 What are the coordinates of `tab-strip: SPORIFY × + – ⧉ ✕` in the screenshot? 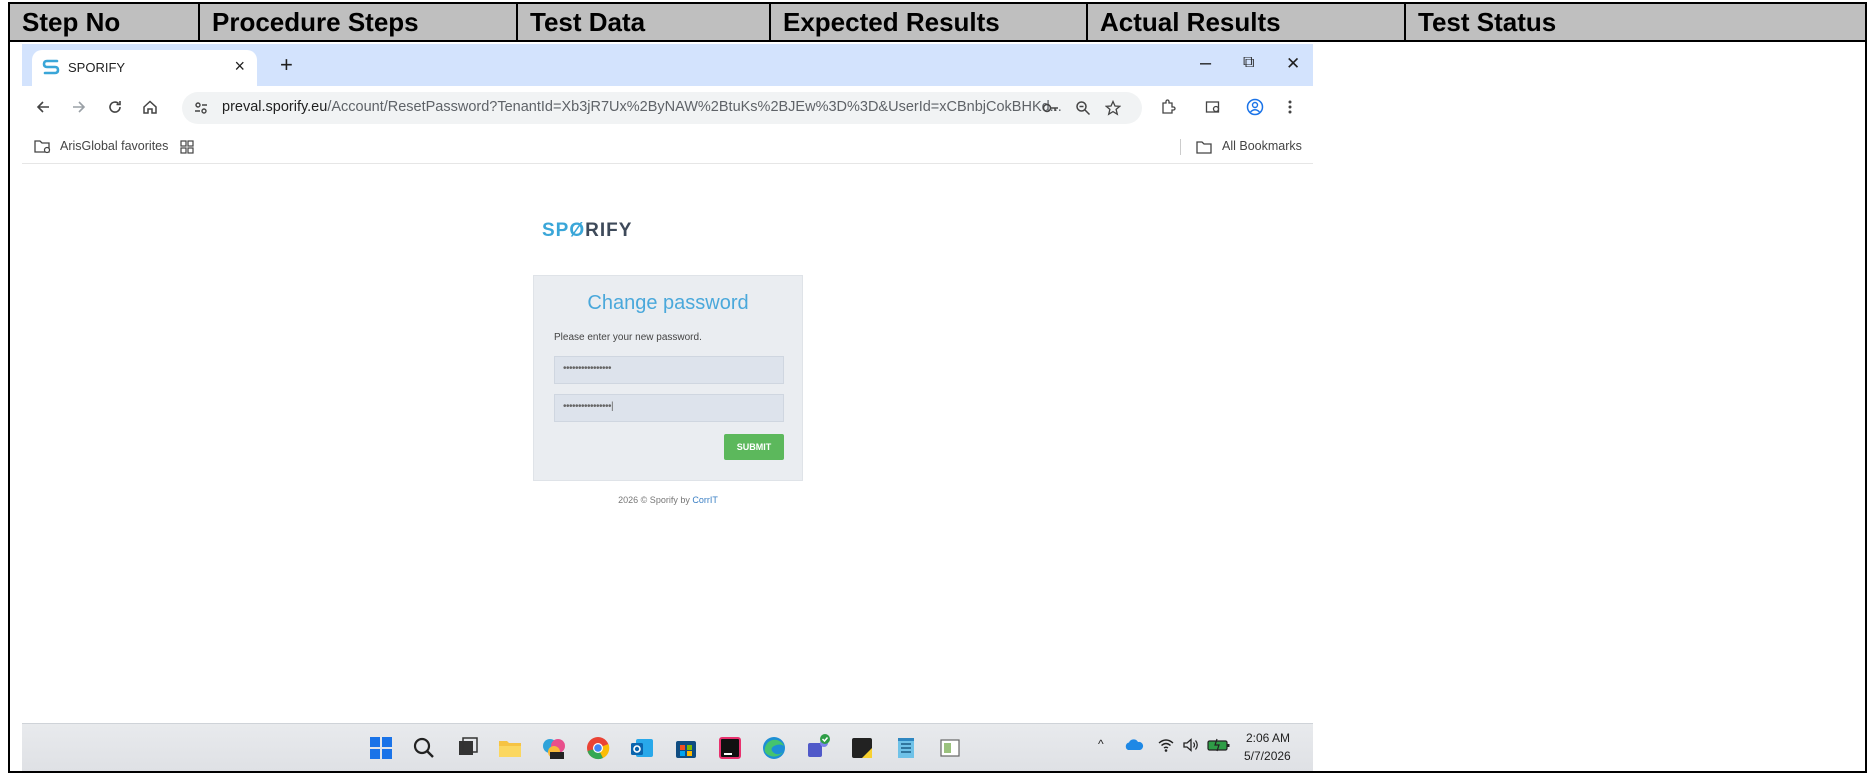 It's located at (667, 65).